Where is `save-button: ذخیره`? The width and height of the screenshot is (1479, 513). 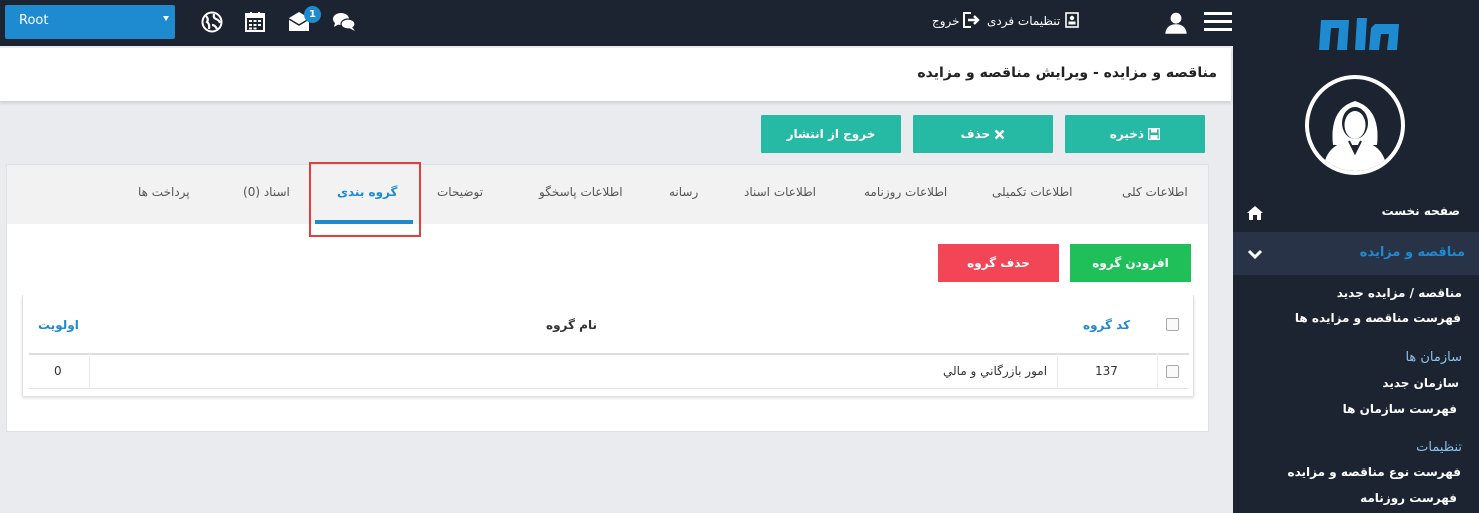 save-button: ذخیره is located at coordinates (1135, 134).